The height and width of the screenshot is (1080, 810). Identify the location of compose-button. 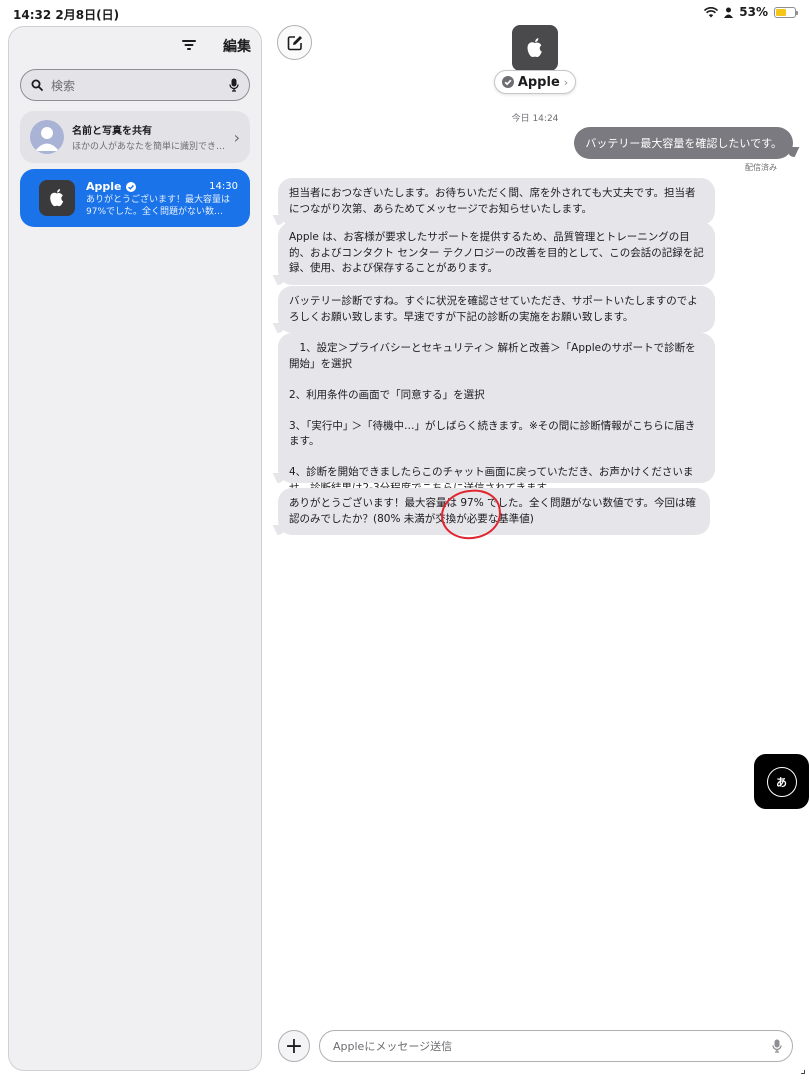
(294, 42).